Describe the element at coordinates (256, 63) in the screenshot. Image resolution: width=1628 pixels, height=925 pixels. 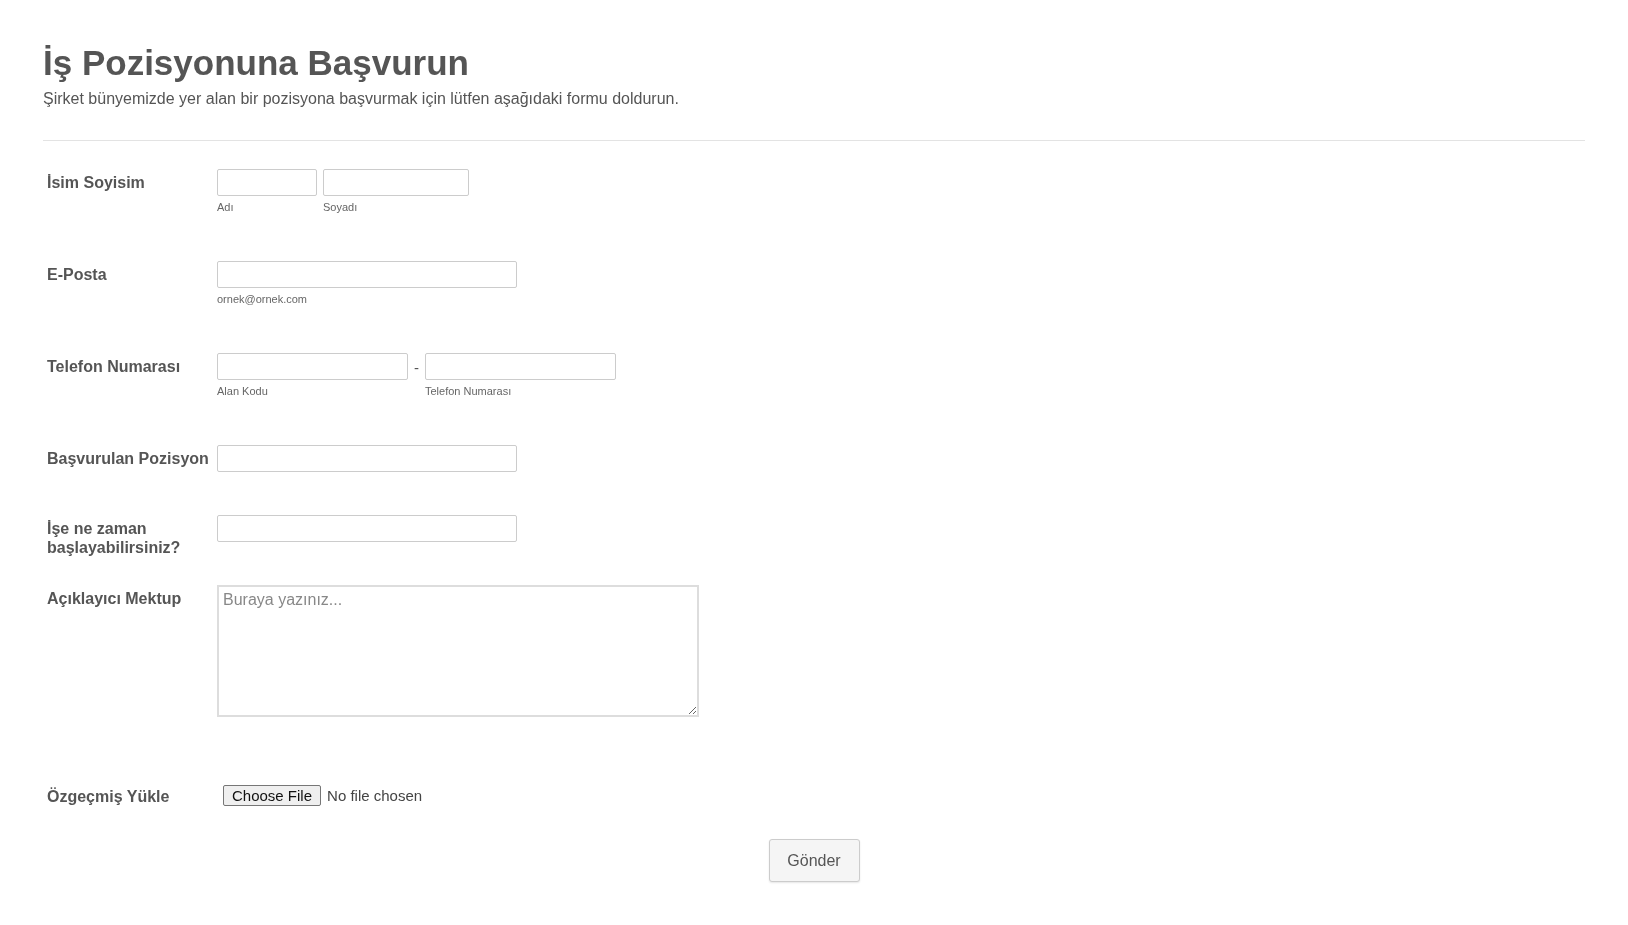
I see `form-title: İş Pozisyonuna Başvurun` at that location.